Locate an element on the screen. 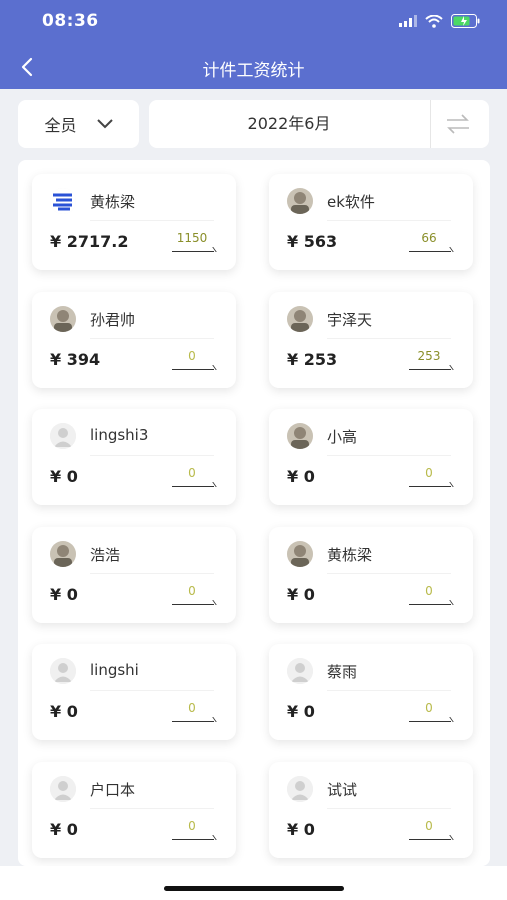  employee-name: 孙君帅 is located at coordinates (113, 319).